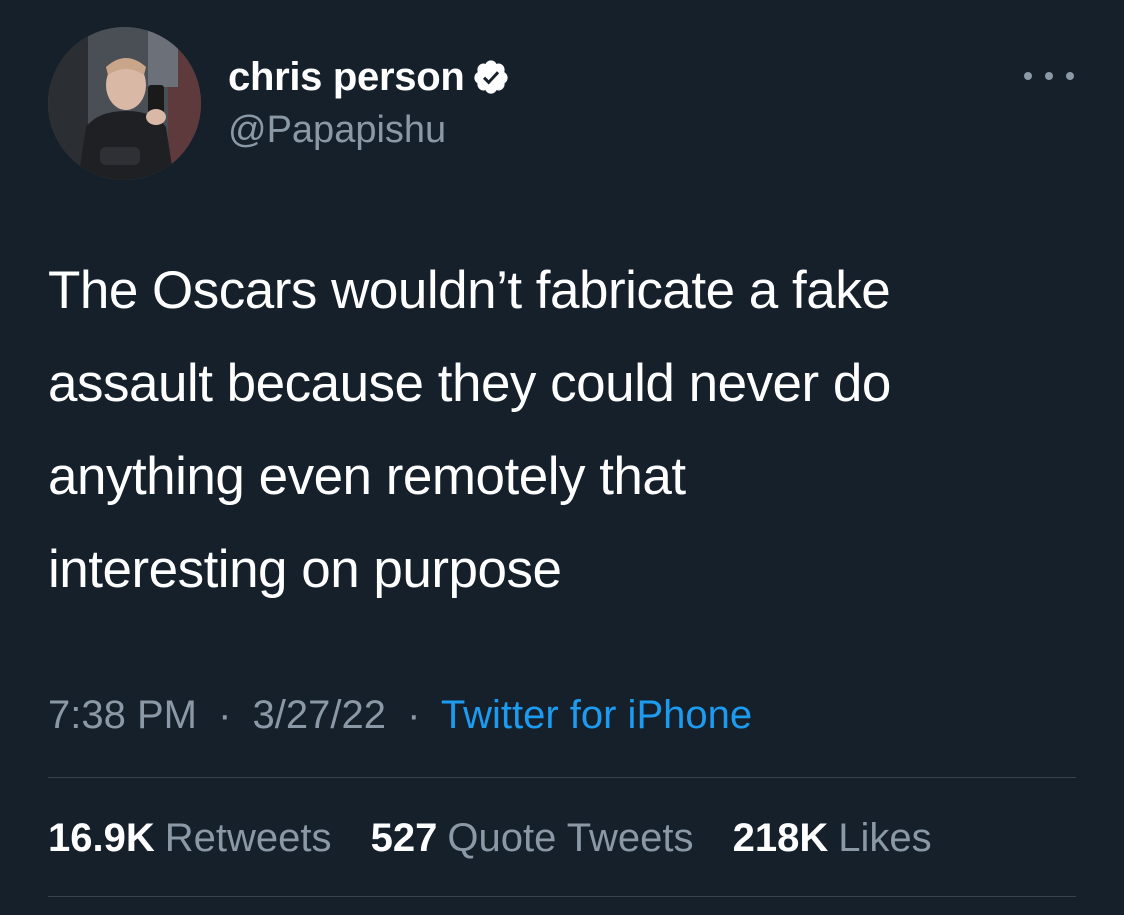  I want to click on retweets-stat: 16.9K Retweets, so click(190, 838).